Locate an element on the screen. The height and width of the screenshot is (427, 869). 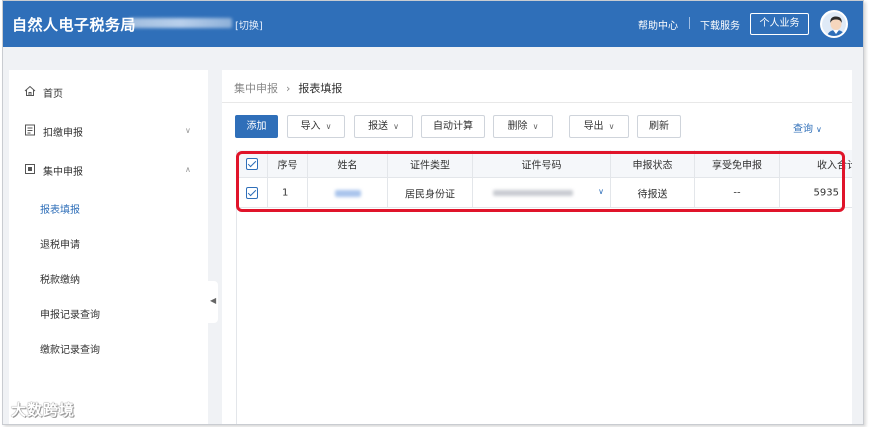
select-all-cell is located at coordinates (252, 163).